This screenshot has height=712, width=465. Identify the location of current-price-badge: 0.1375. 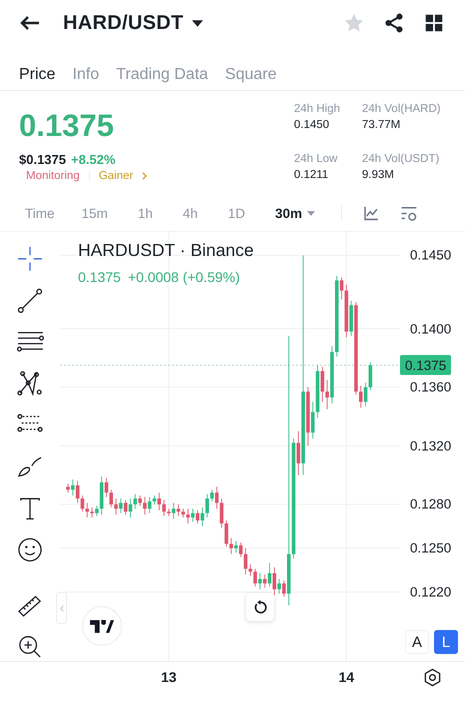
(426, 365).